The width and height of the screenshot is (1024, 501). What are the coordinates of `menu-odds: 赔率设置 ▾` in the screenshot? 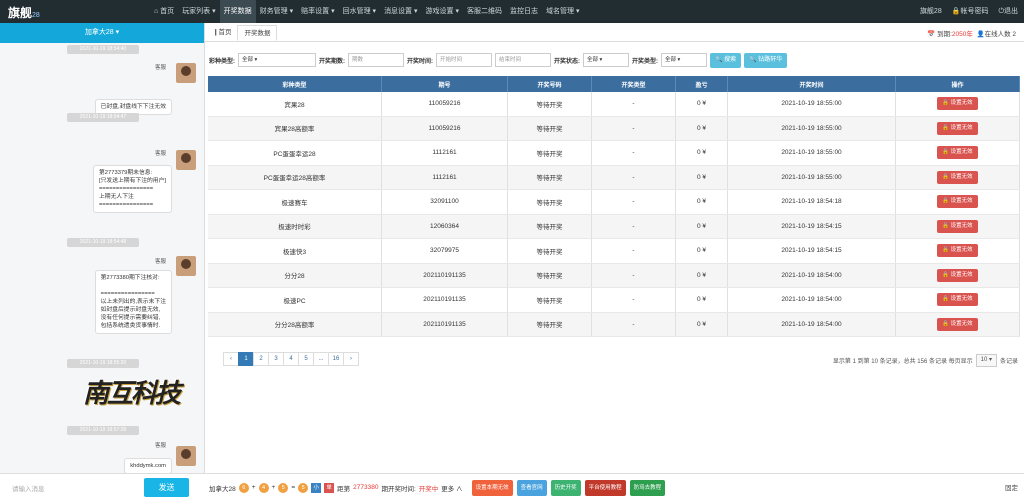 It's located at (317, 11).